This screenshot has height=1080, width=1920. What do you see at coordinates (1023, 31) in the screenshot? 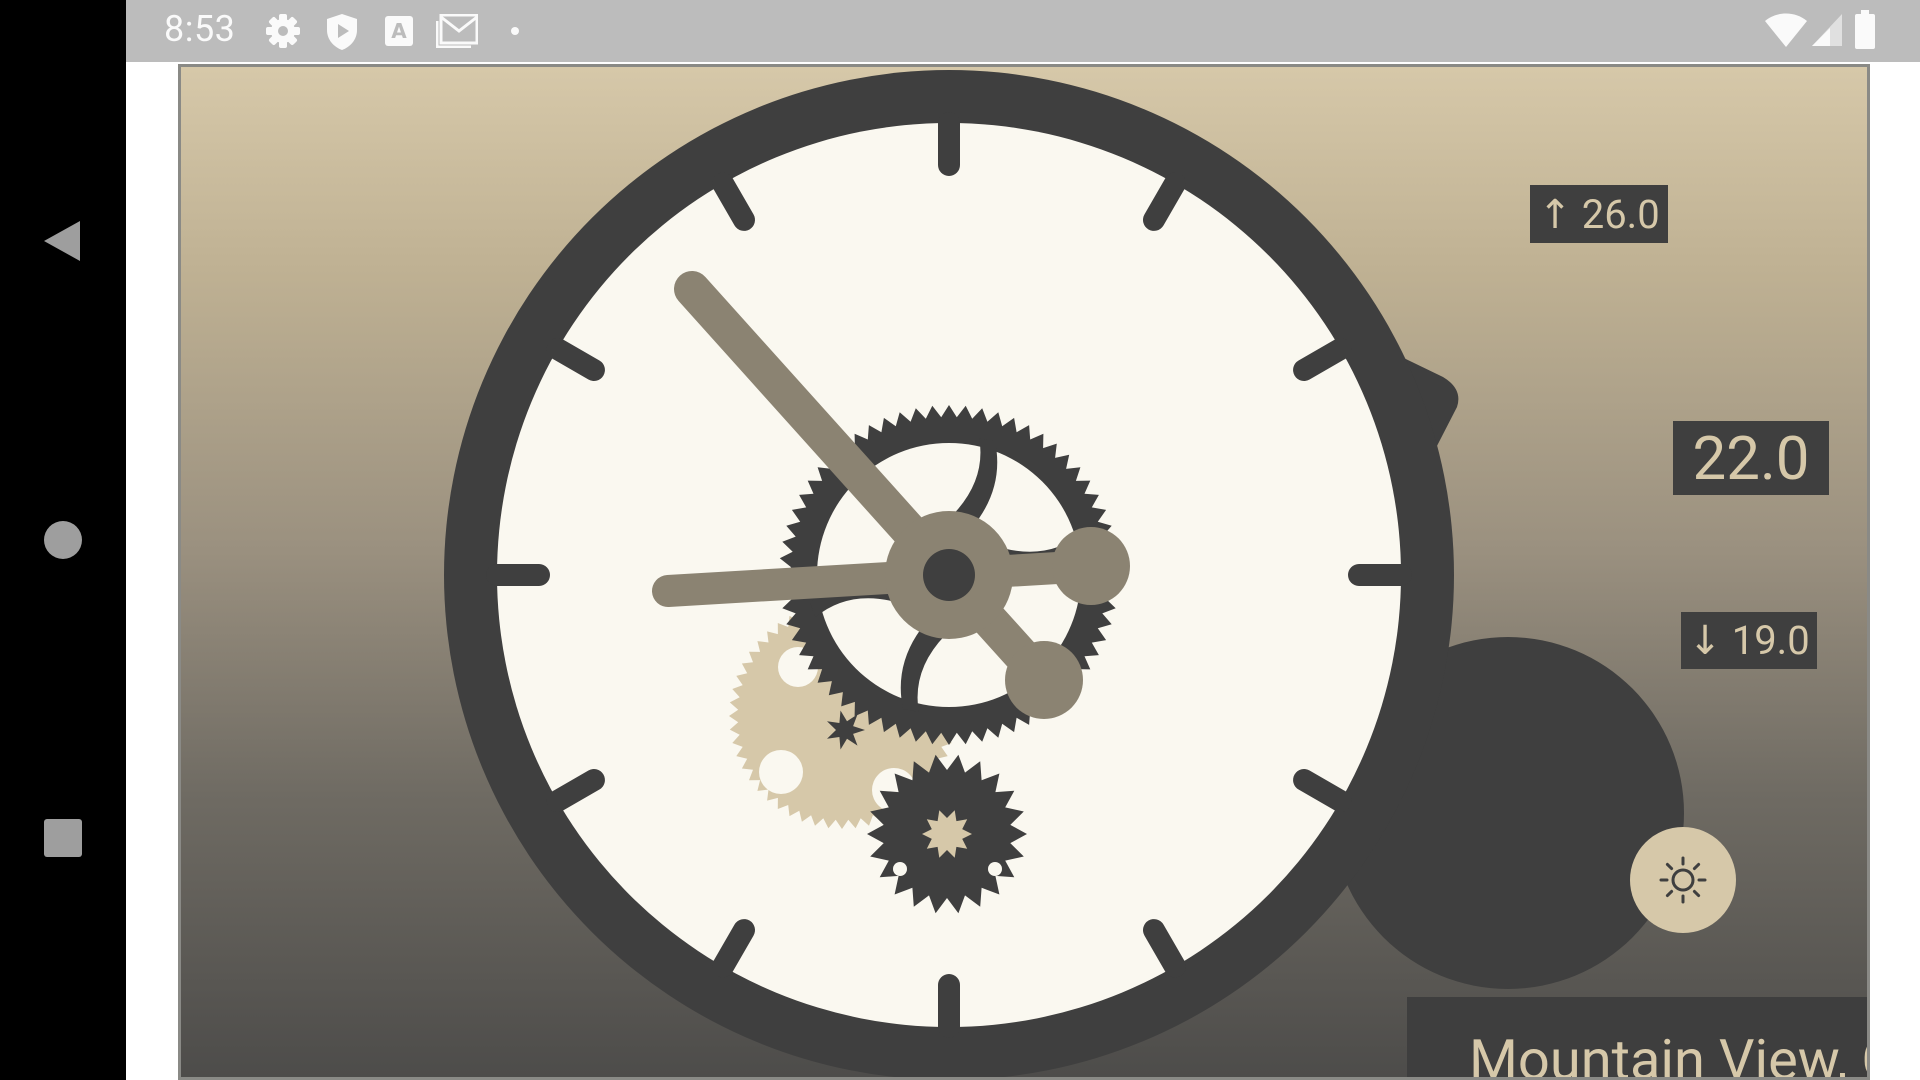
I see `status-bar: 8:53 A` at bounding box center [1023, 31].